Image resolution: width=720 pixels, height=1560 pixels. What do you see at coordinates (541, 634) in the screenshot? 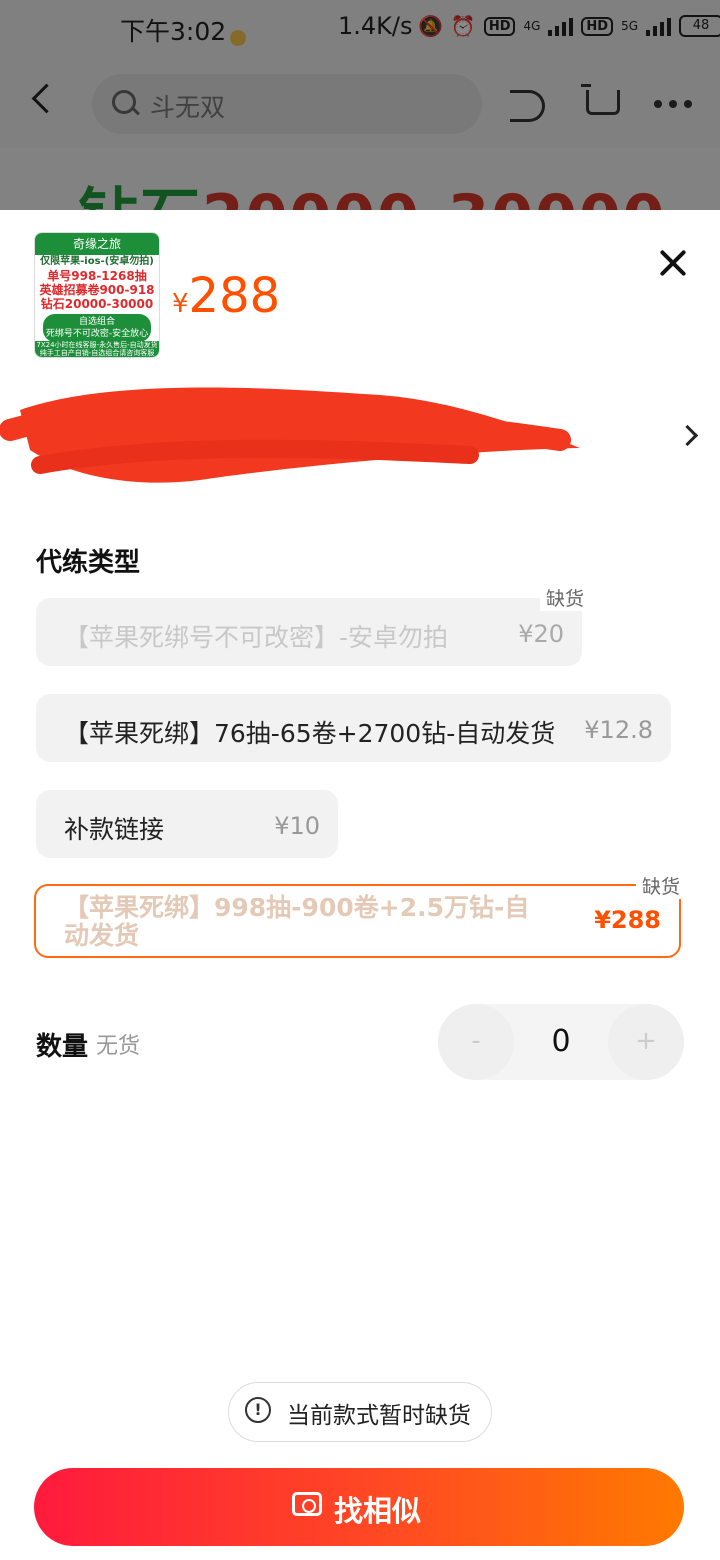
I see `option-price: ¥20` at bounding box center [541, 634].